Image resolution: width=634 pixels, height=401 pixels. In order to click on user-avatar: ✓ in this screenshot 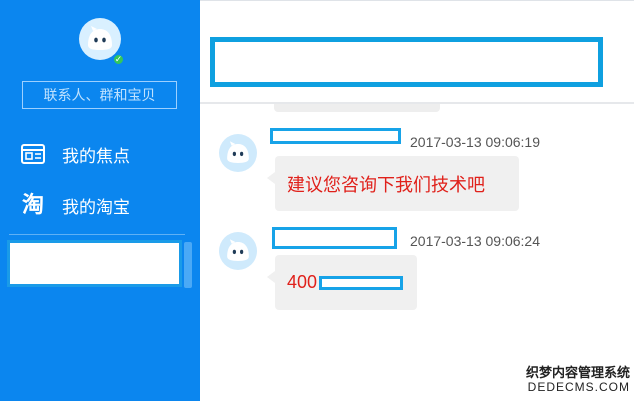, I will do `click(102, 42)`.